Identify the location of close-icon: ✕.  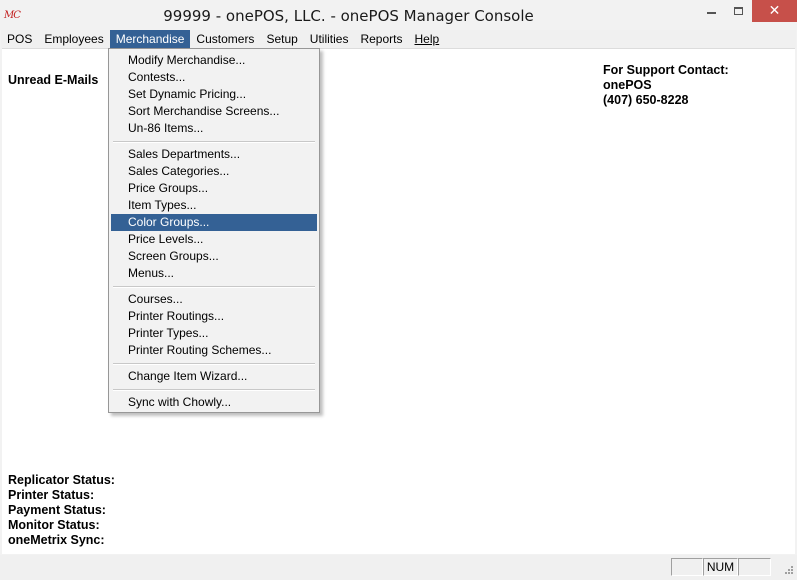
(774, 11).